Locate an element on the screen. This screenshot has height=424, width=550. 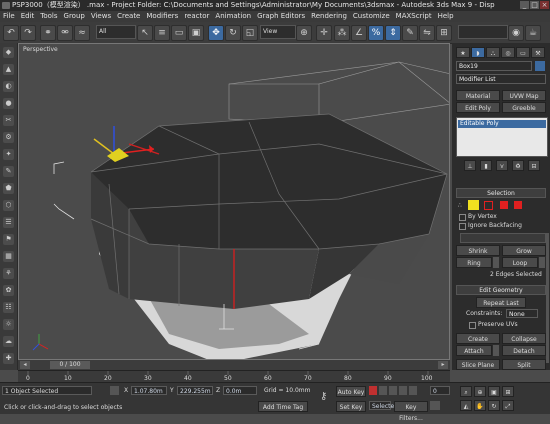
create-button: Create is located at coordinates (478, 338).